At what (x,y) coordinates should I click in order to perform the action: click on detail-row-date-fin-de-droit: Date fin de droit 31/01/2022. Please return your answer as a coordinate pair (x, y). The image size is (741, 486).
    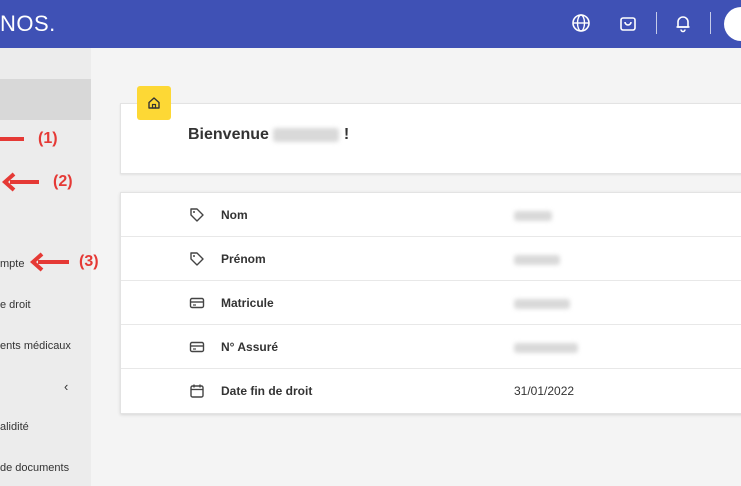
    Looking at the image, I should click on (431, 391).